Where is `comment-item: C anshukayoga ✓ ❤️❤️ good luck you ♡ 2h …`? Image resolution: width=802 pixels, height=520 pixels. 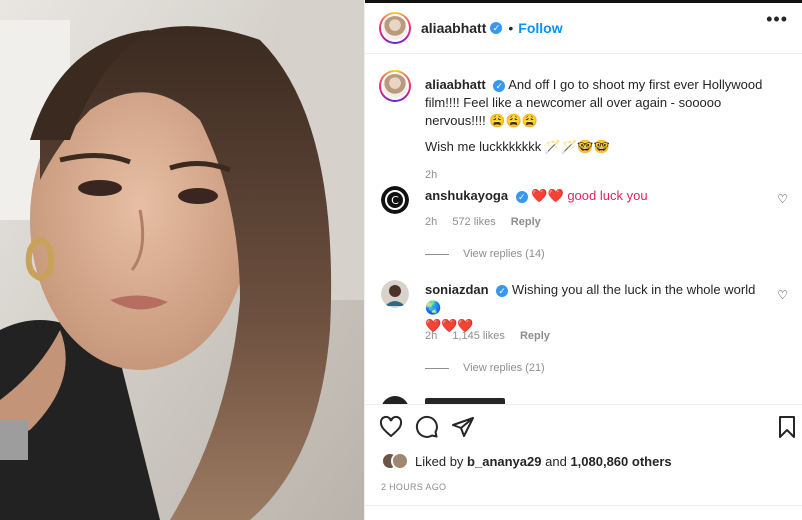
comment-item: C anshukayoga ✓ ❤️❤️ good luck you ♡ 2h … is located at coordinates (583, 226).